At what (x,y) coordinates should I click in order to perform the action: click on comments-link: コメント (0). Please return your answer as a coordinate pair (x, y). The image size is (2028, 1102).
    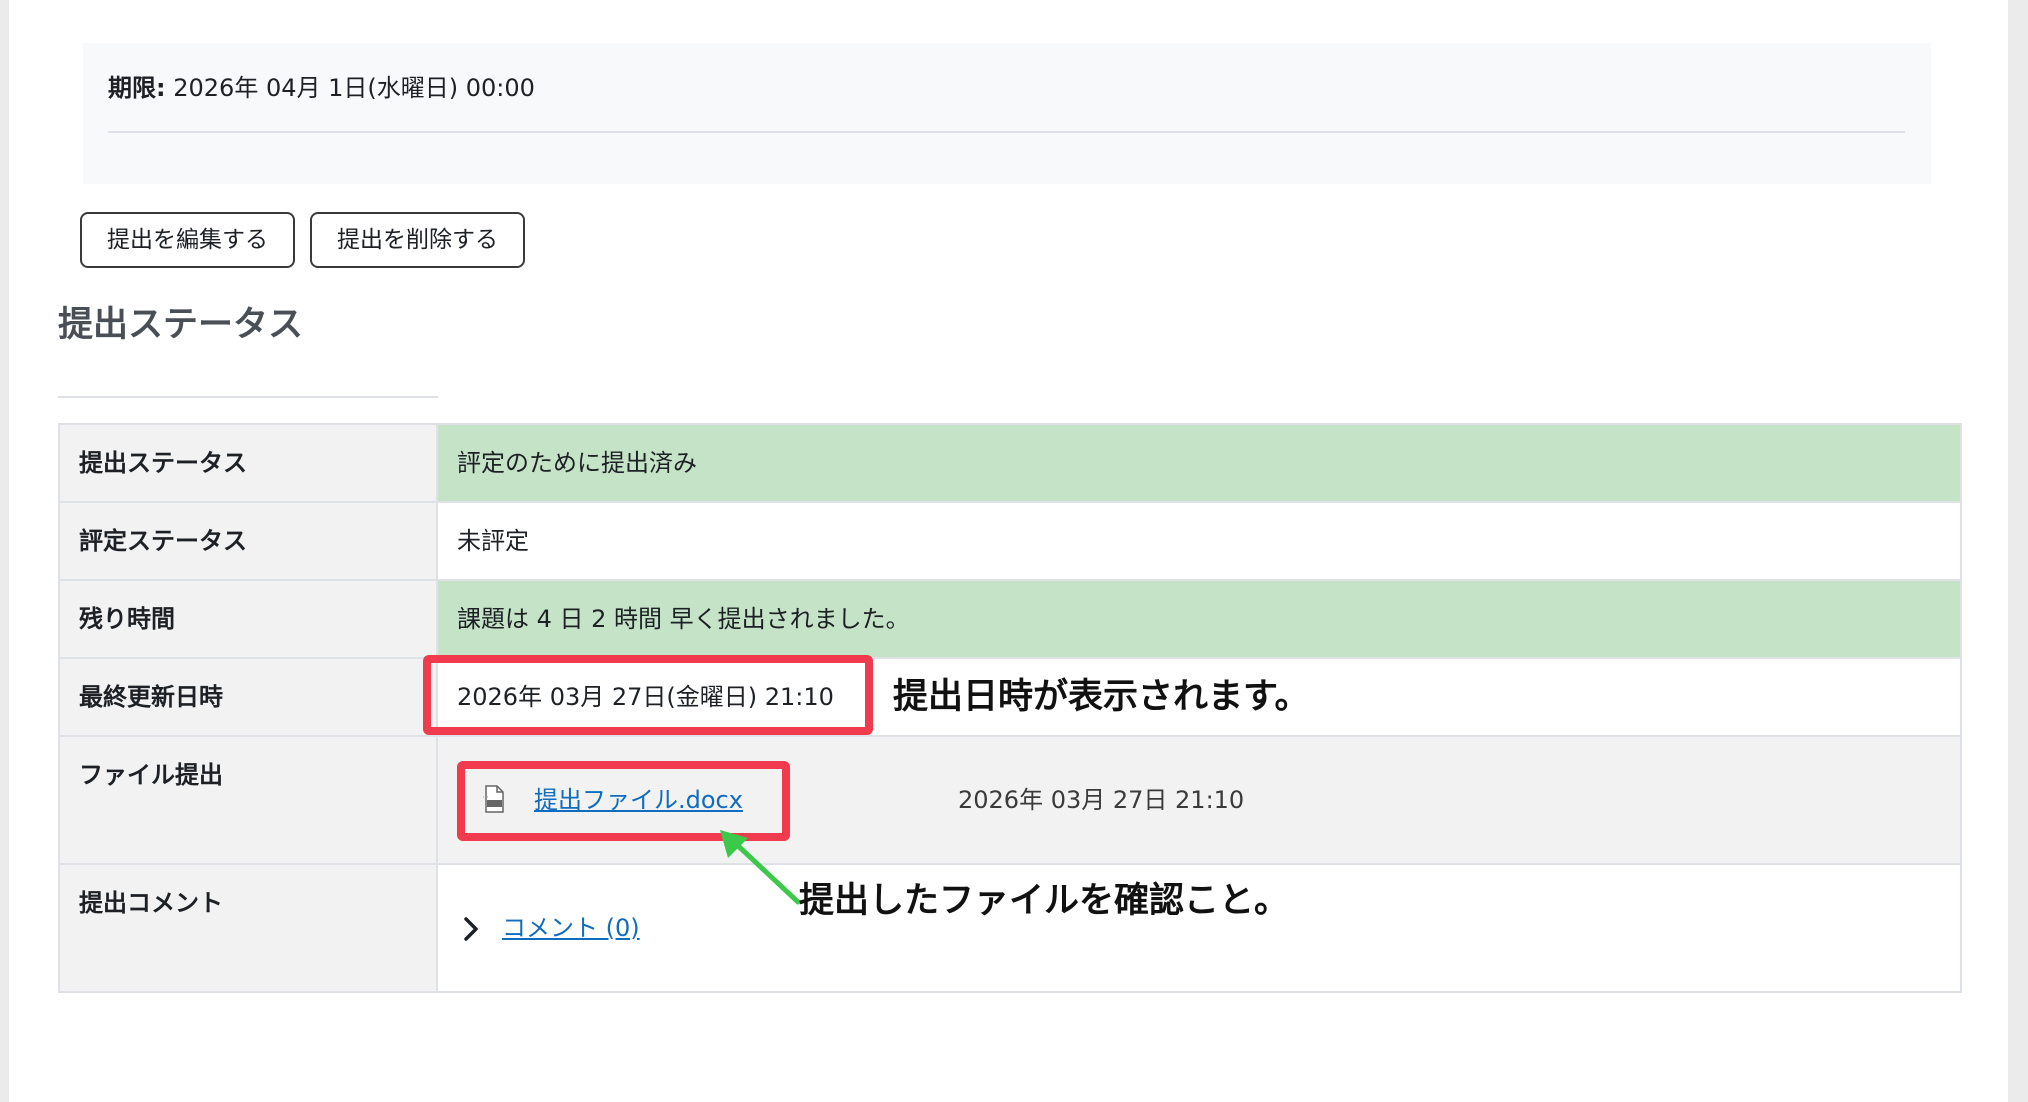
    Looking at the image, I should click on (571, 928).